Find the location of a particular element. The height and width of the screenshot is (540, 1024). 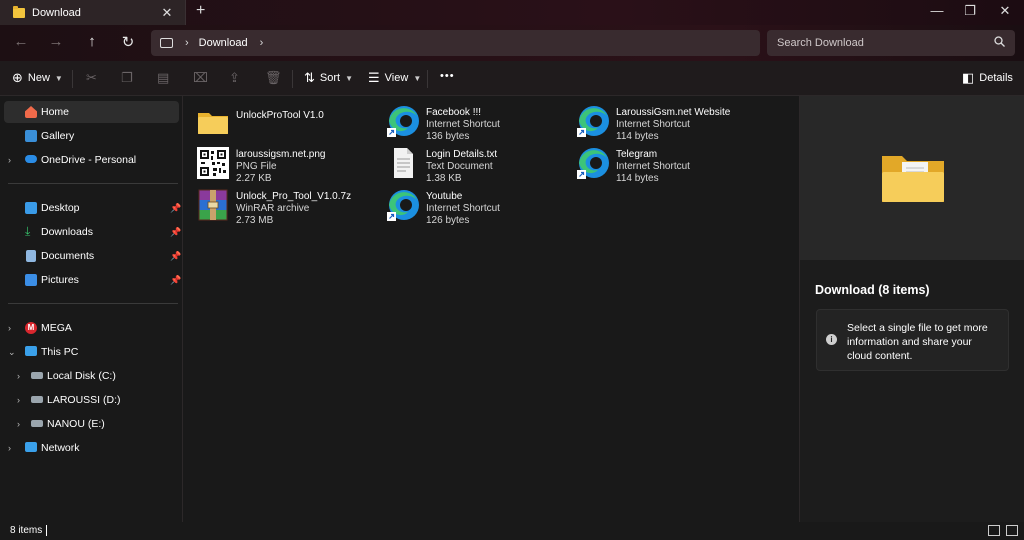

file-size: 114 bytes is located at coordinates (637, 178).